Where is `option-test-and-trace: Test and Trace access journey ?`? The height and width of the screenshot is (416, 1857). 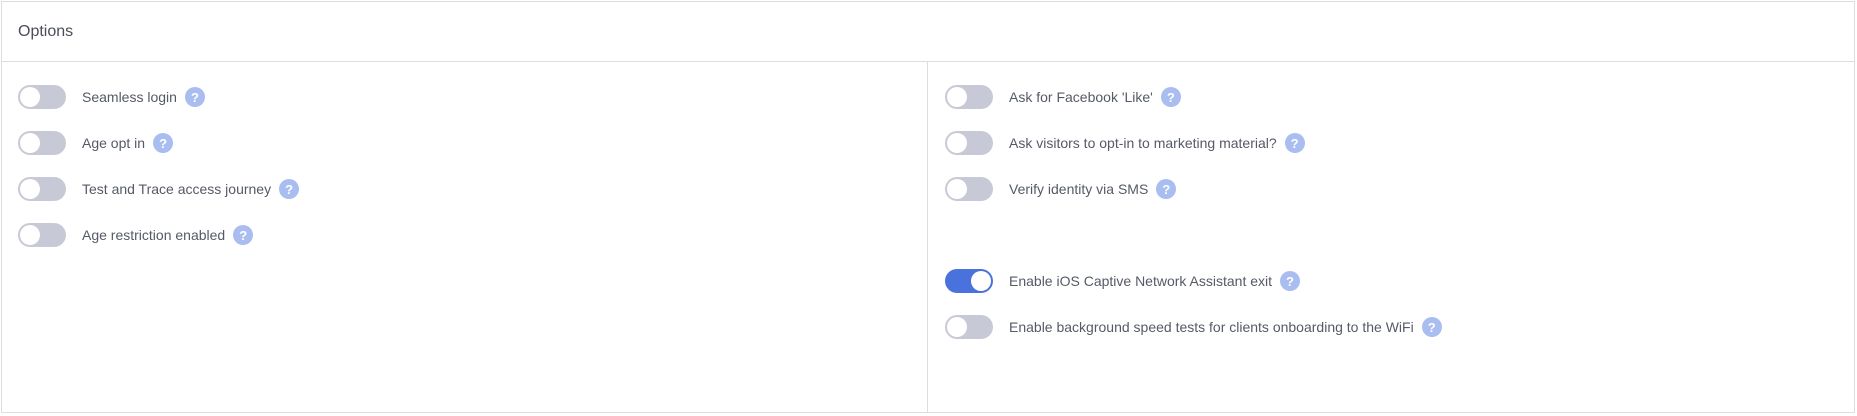
option-test-and-trace: Test and Trace access journey ? is located at coordinates (472, 189).